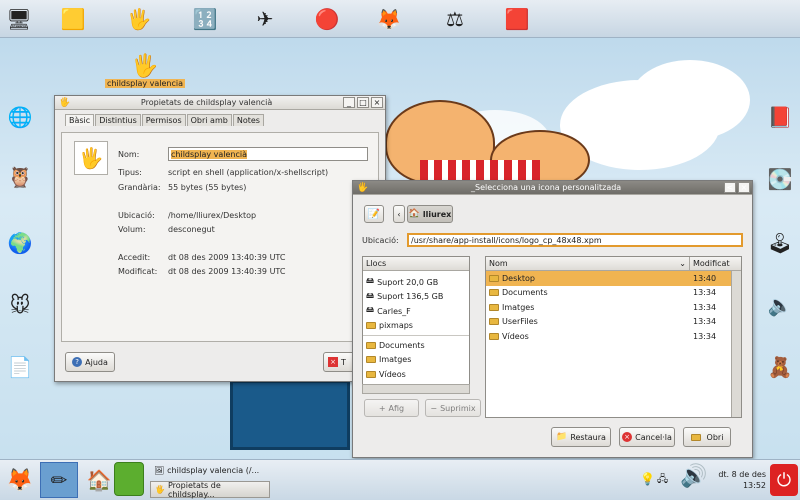  What do you see at coordinates (90, 362) in the screenshot?
I see `help-button: ? Ajuda` at bounding box center [90, 362].